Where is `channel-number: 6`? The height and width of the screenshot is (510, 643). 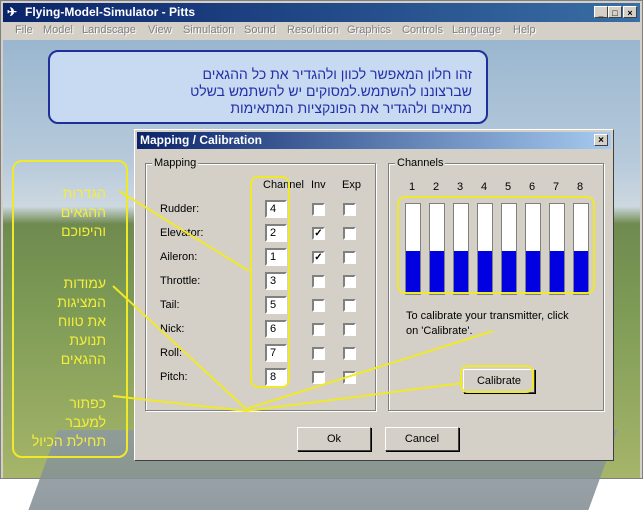 channel-number: 6 is located at coordinates (532, 187).